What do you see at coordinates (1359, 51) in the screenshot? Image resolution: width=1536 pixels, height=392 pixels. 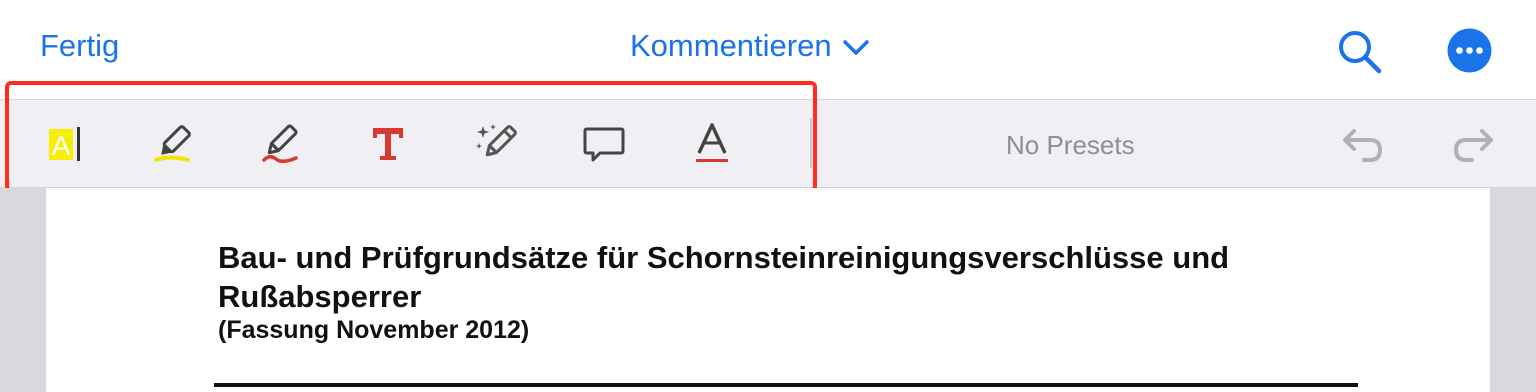 I see `search-icon` at bounding box center [1359, 51].